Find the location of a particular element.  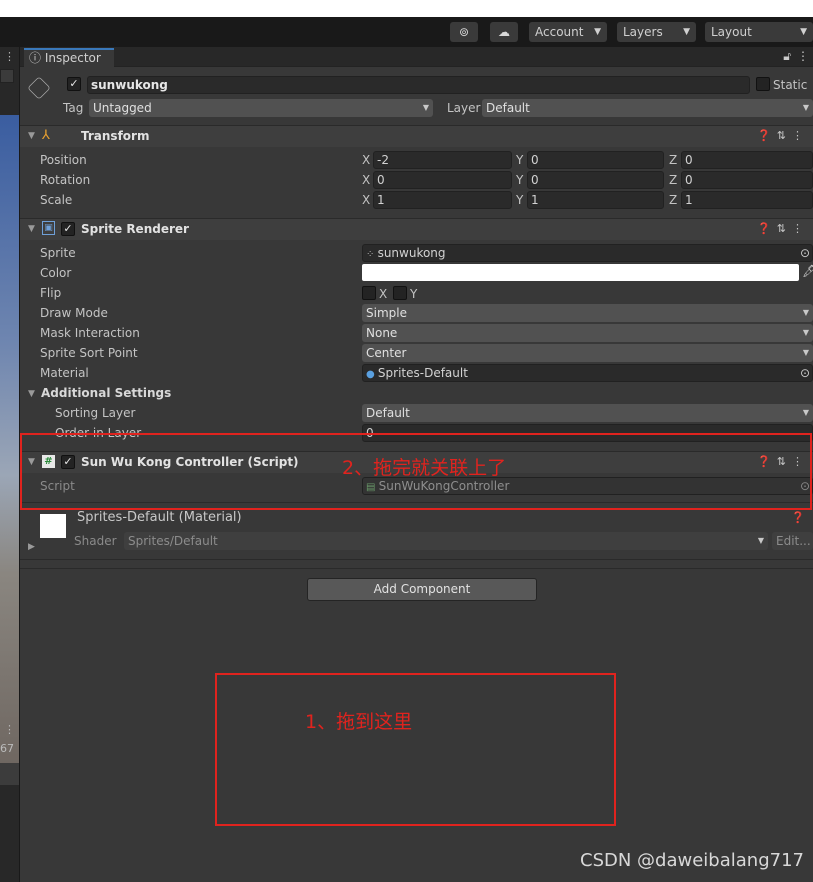

info-icon: ⓘ is located at coordinates (37, 58).